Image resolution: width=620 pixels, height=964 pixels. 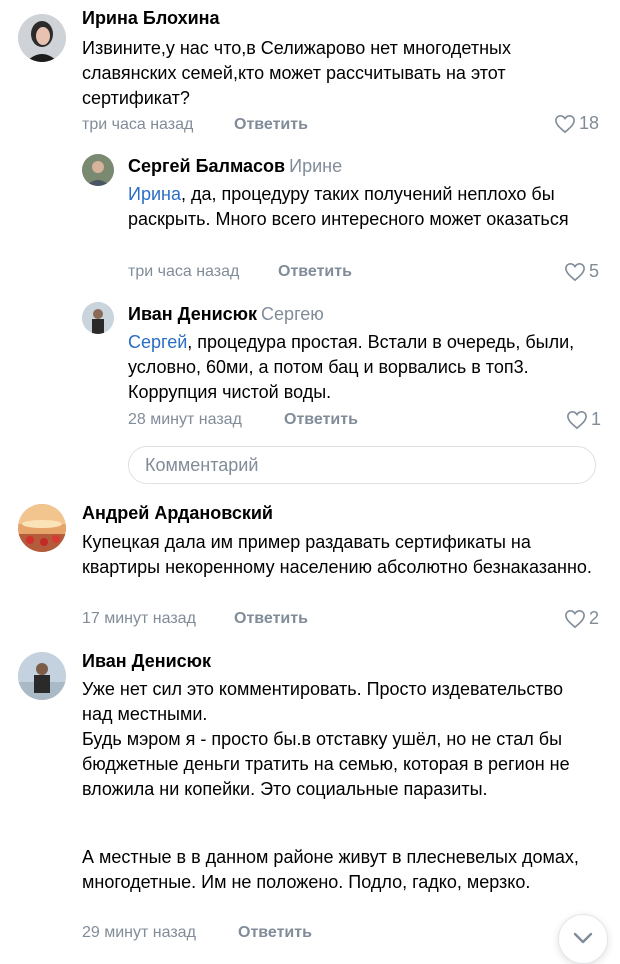 I want to click on author-name: Сергей Балмасов, so click(x=206, y=166).